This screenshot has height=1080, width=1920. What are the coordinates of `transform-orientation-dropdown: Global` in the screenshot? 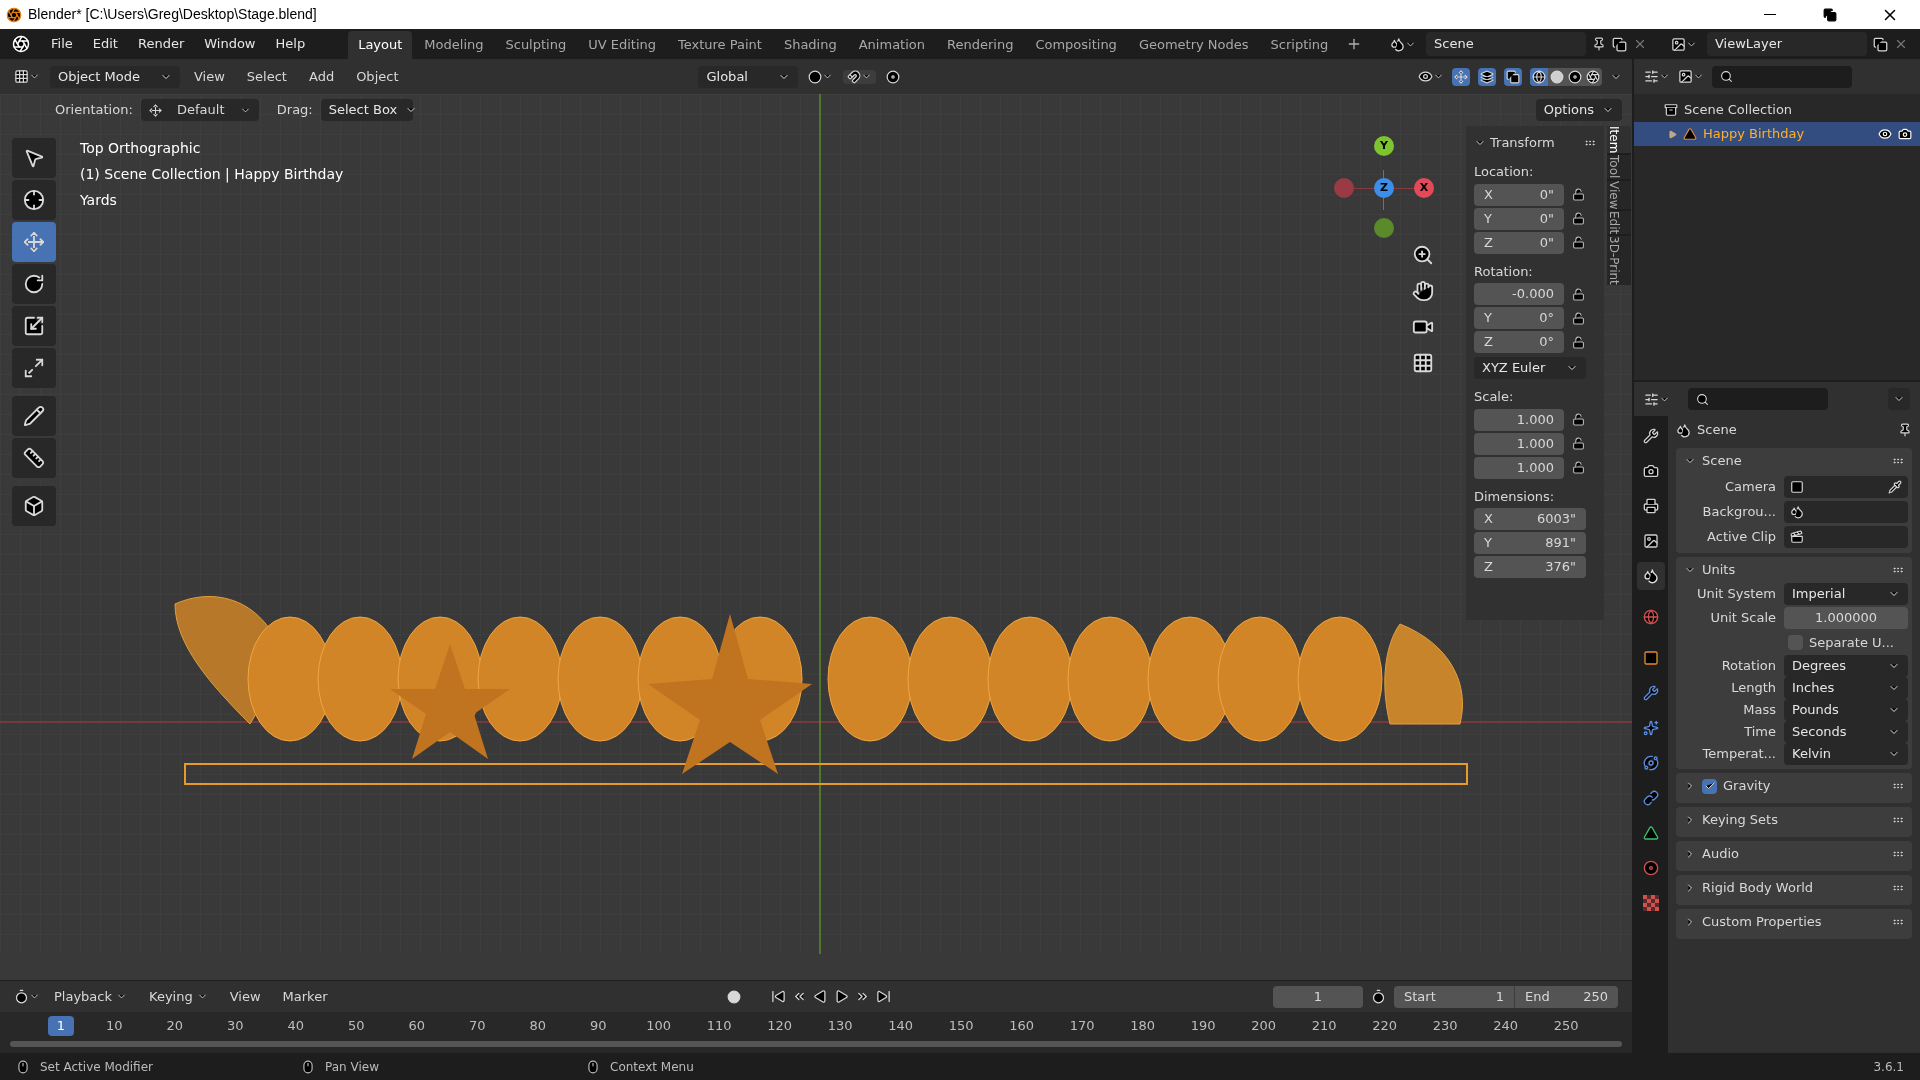 It's located at (748, 76).